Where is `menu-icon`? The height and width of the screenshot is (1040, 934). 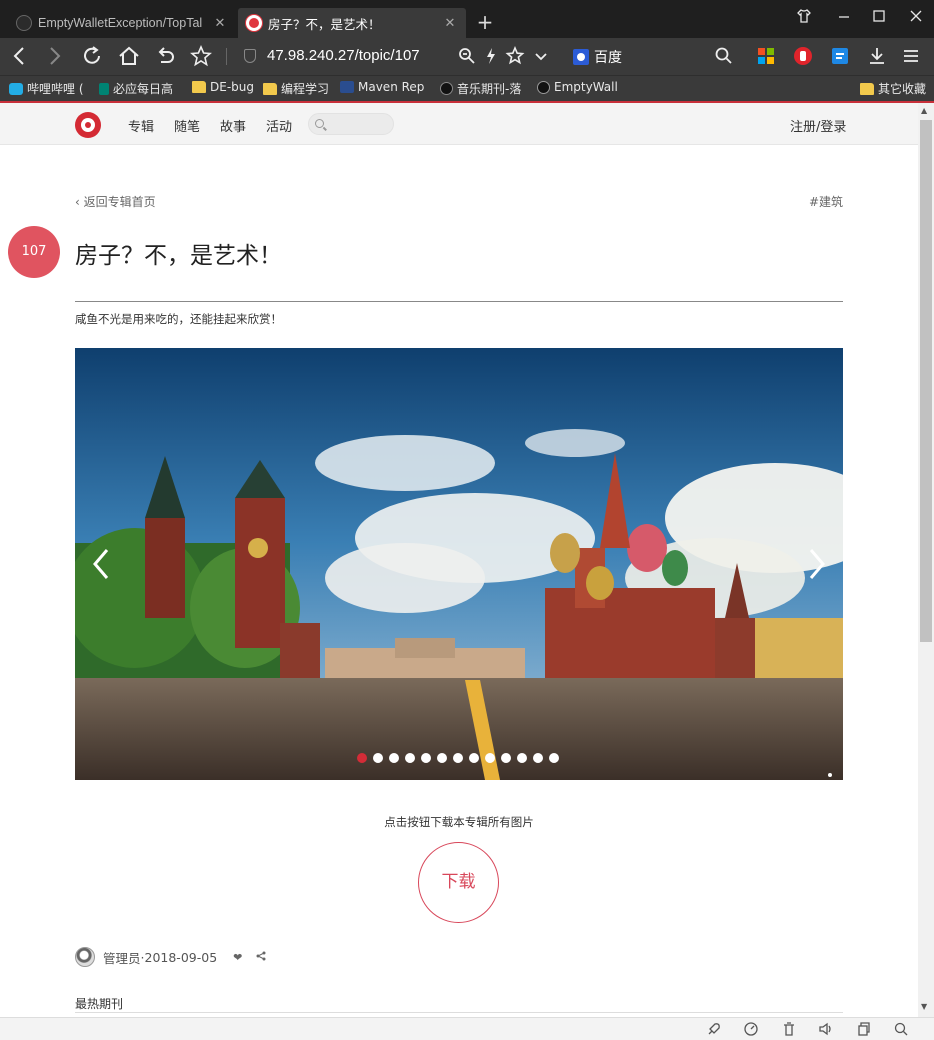 menu-icon is located at coordinates (911, 56).